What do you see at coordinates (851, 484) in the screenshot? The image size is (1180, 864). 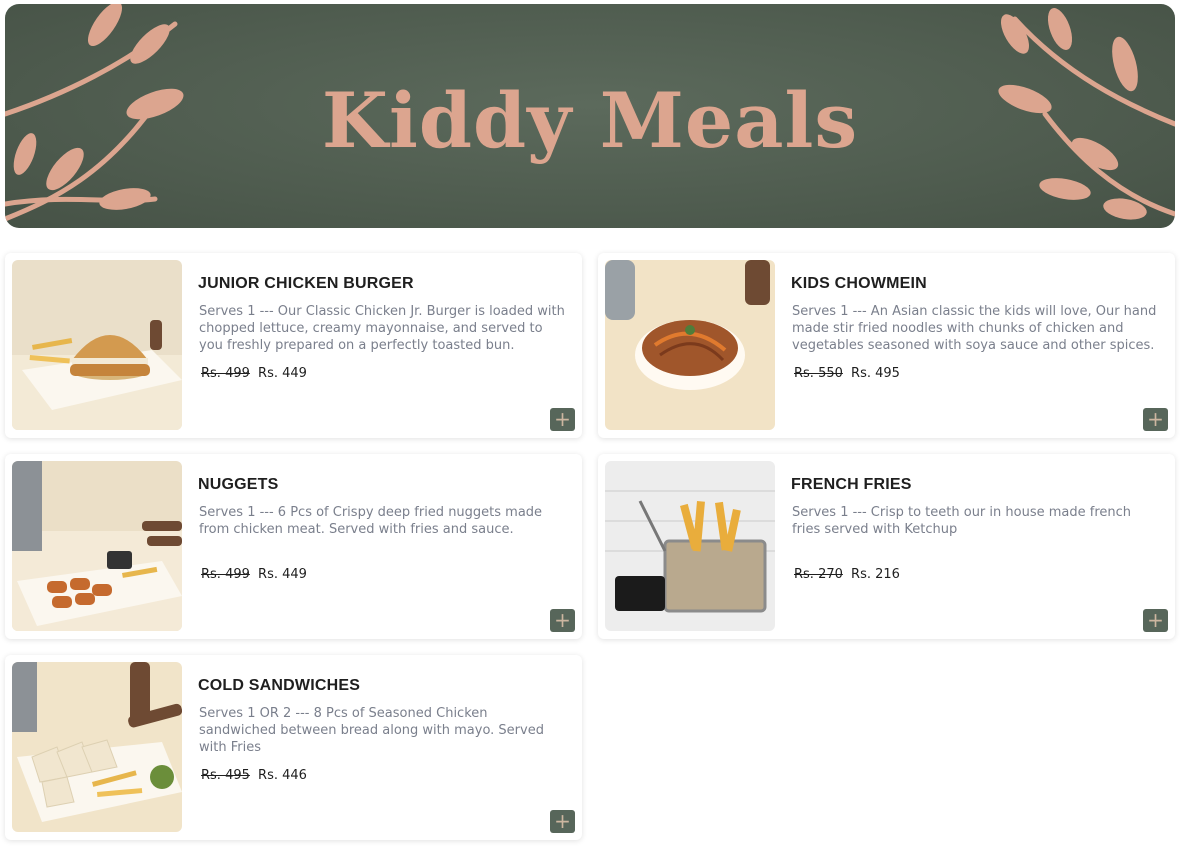 I see `item-name: FRENCH FRIES` at bounding box center [851, 484].